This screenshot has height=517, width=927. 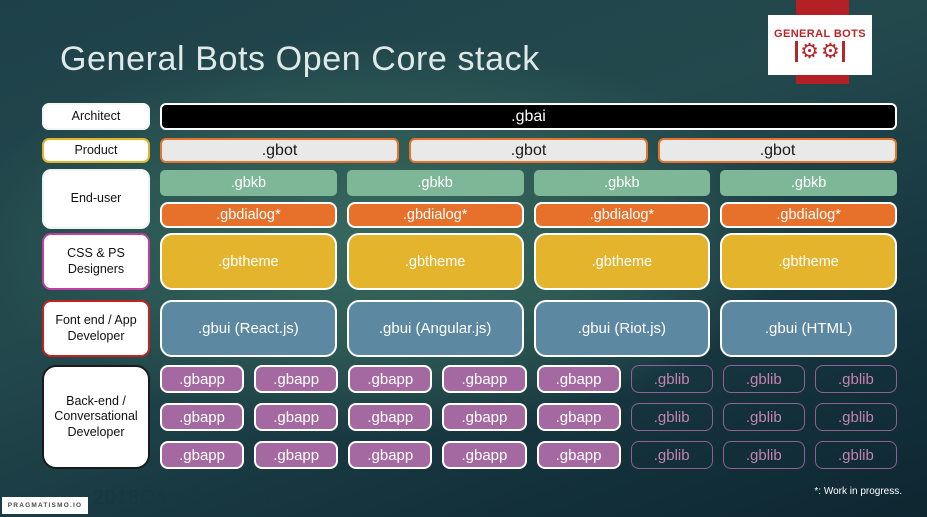 What do you see at coordinates (300, 59) in the screenshot?
I see `page-title: General Bots Open Core stack` at bounding box center [300, 59].